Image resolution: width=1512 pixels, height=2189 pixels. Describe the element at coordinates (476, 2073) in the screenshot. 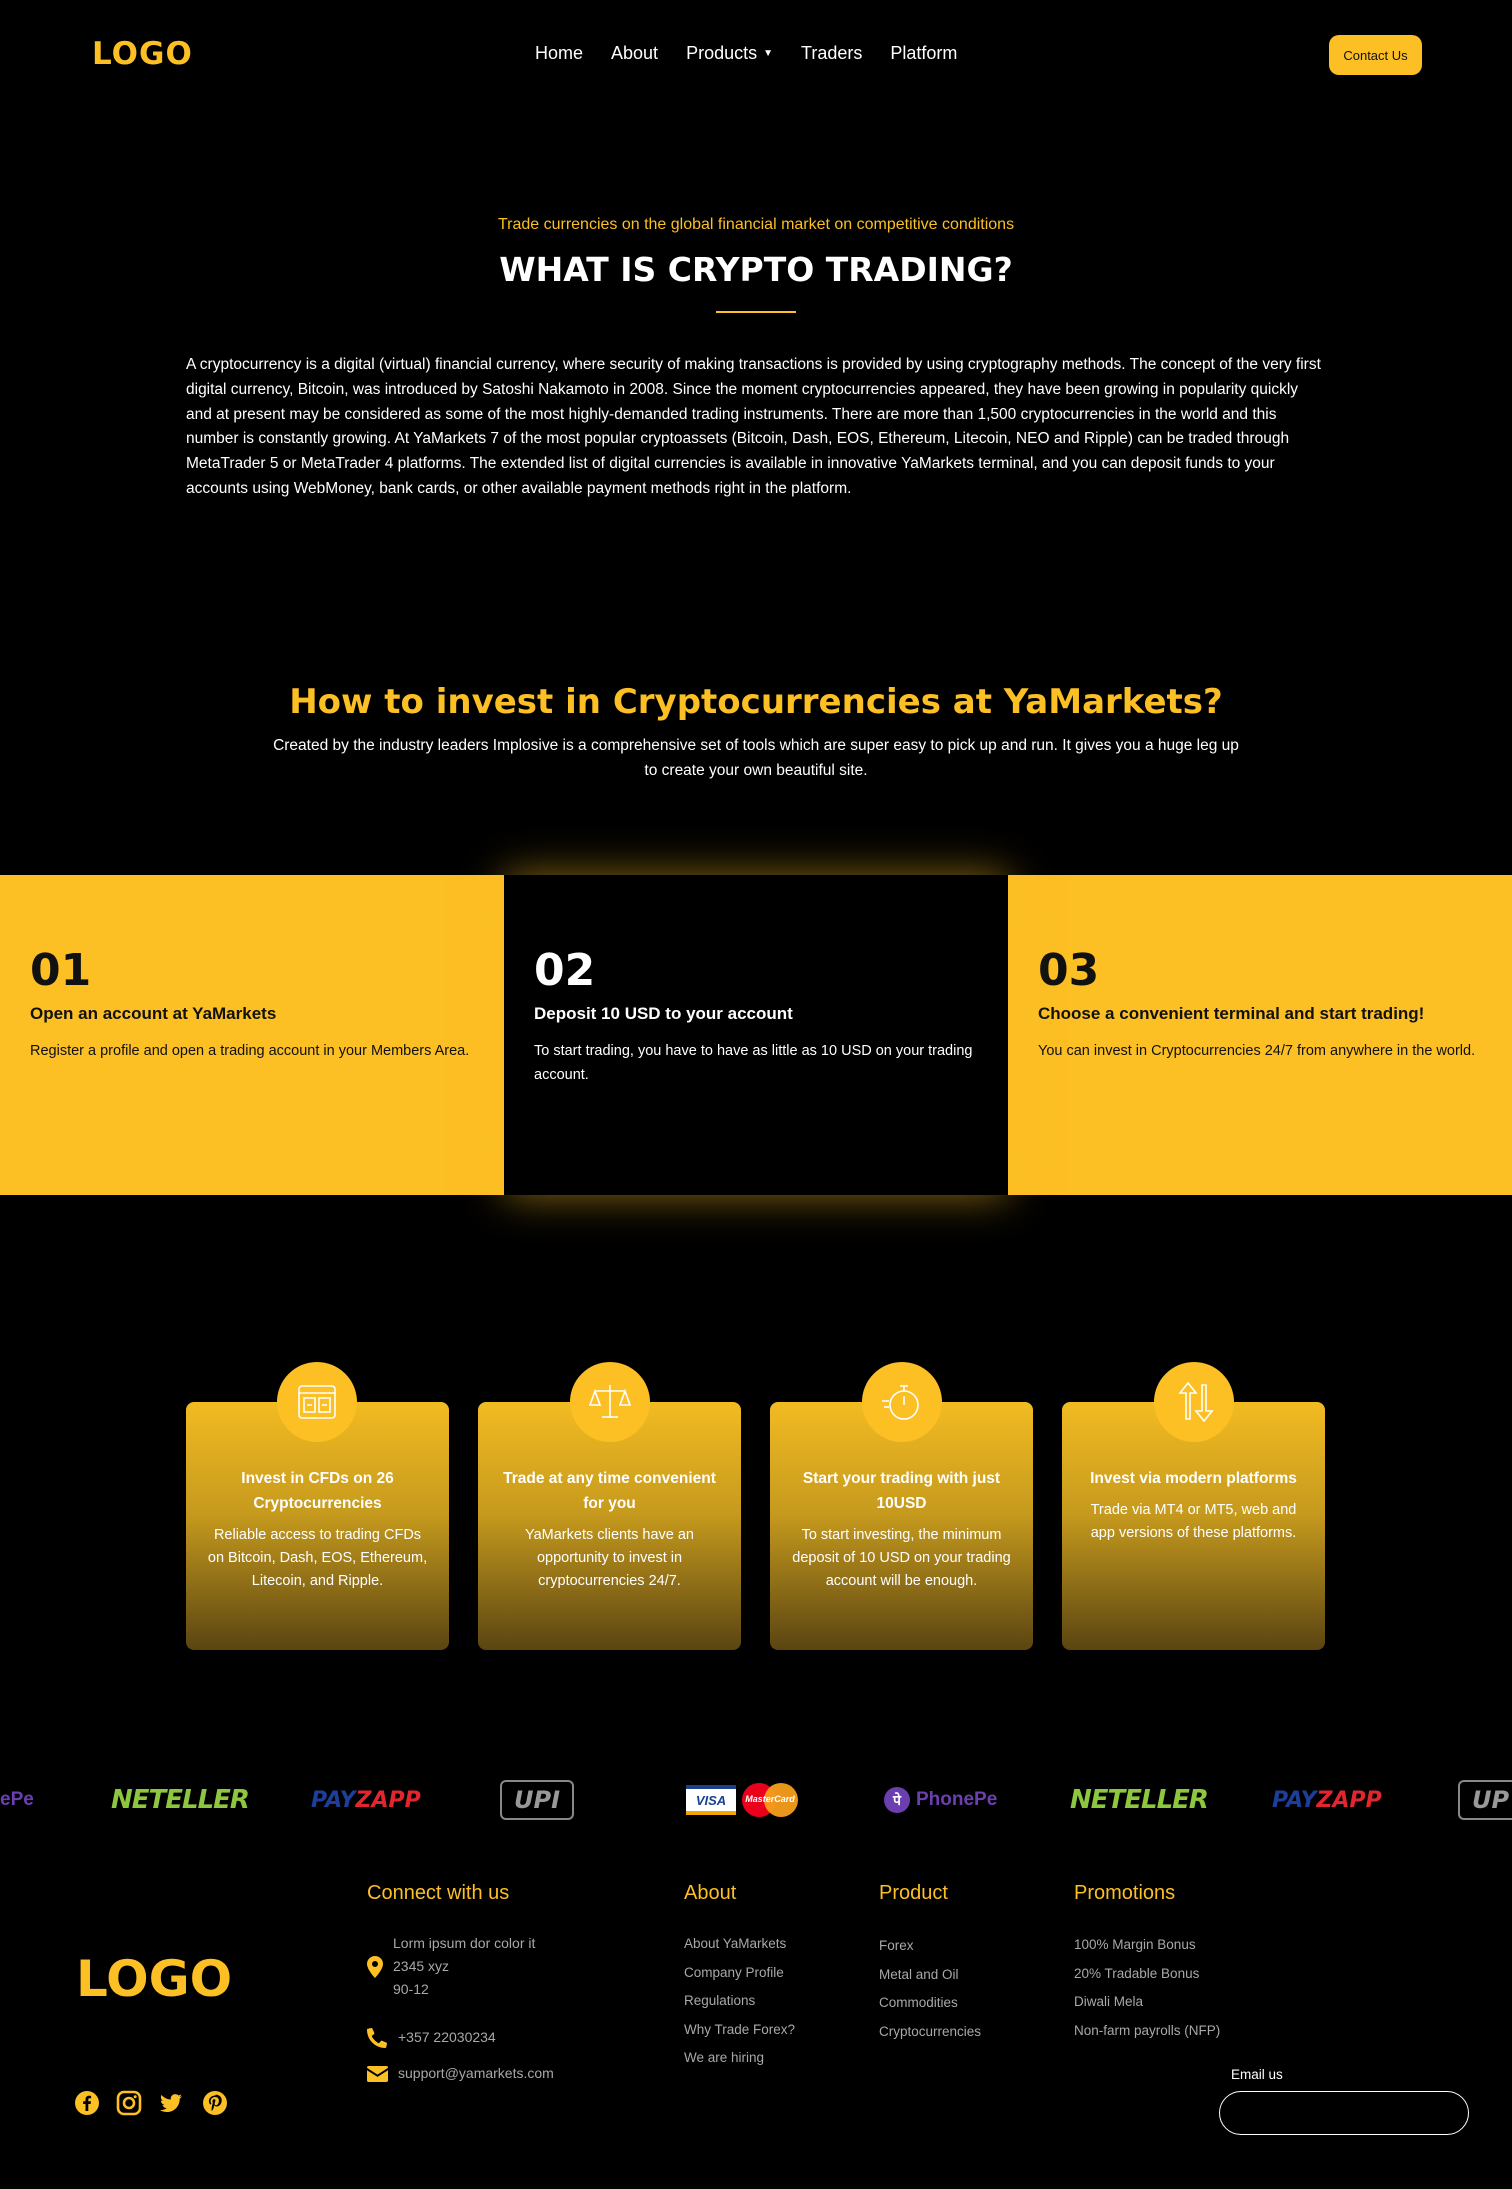

I see `email-address: support@yamarkets.com` at that location.